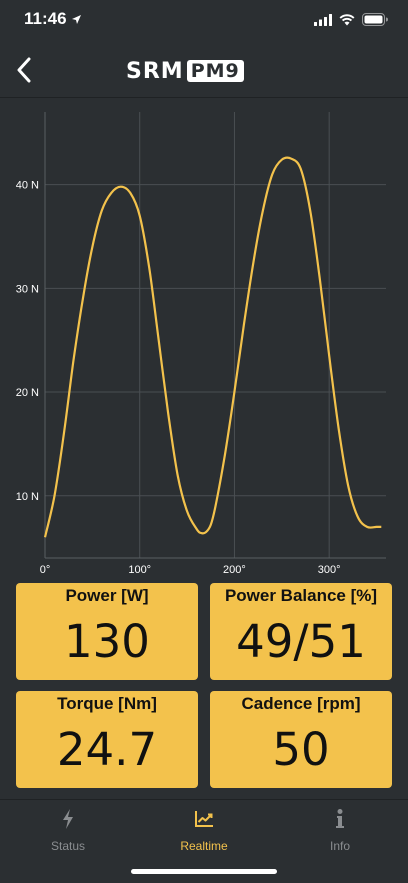  What do you see at coordinates (329, 570) in the screenshot?
I see `x-tick-label: 300°` at bounding box center [329, 570].